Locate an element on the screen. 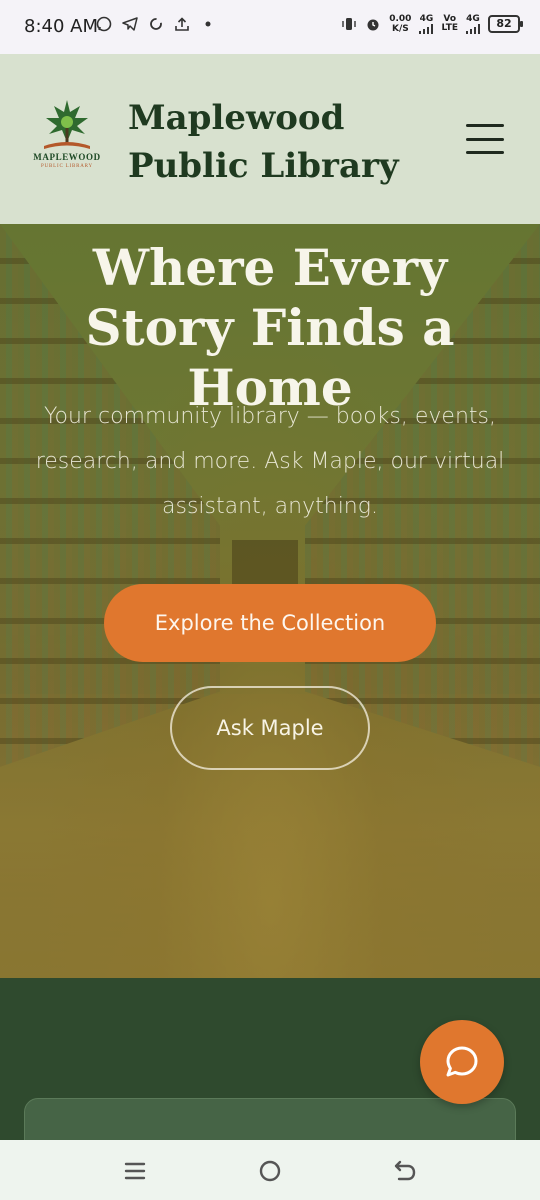 This screenshot has height=1200, width=540. vibrate-icon is located at coordinates (349, 24).